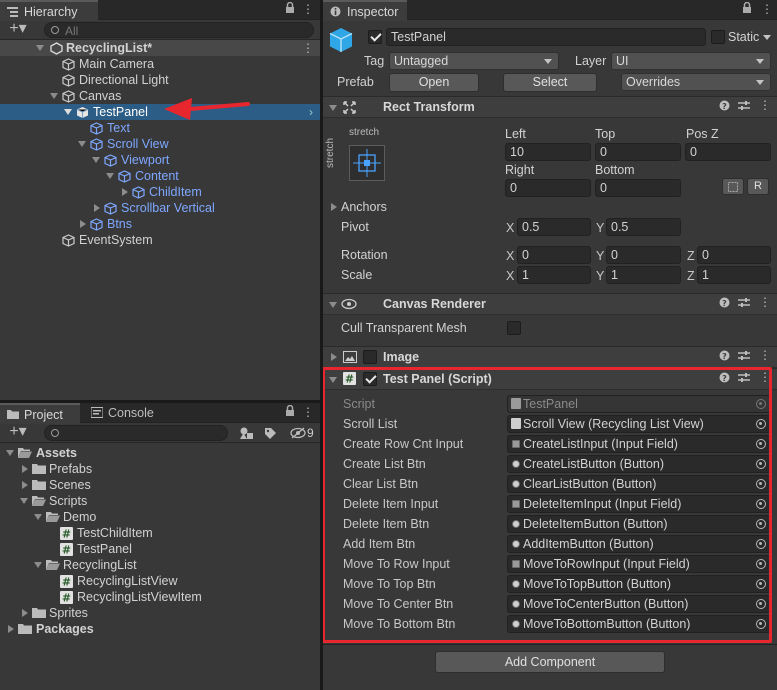  I want to click on search-by-label-icon, so click(270, 435).